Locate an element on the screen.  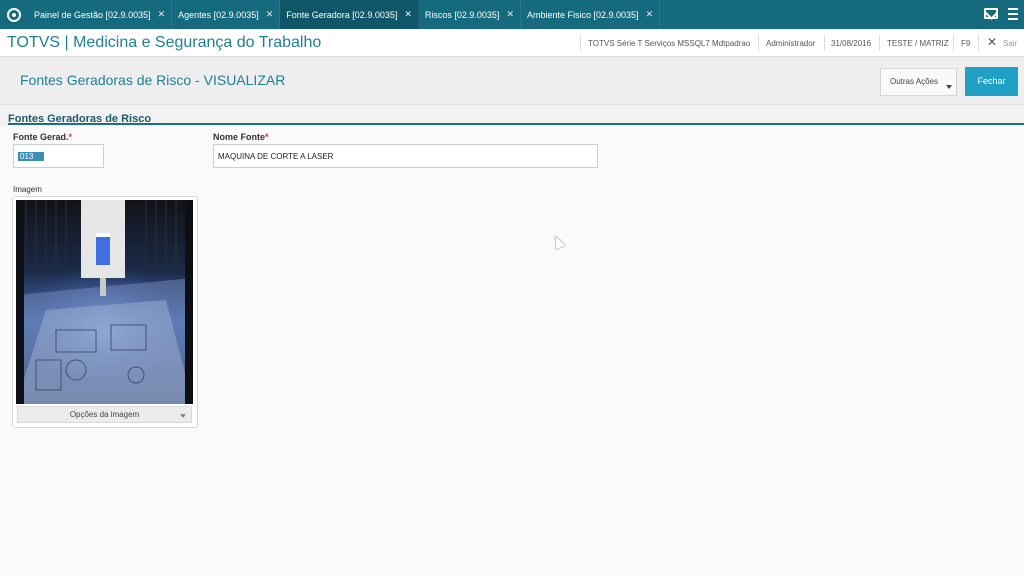
image-frame: Opções da imagem is located at coordinates (105, 312).